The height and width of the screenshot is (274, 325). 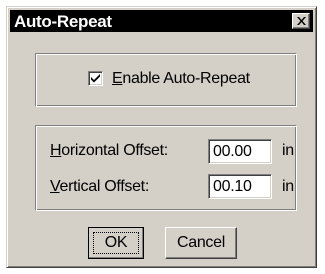 I want to click on horizontal-offset-field, so click(x=240, y=151).